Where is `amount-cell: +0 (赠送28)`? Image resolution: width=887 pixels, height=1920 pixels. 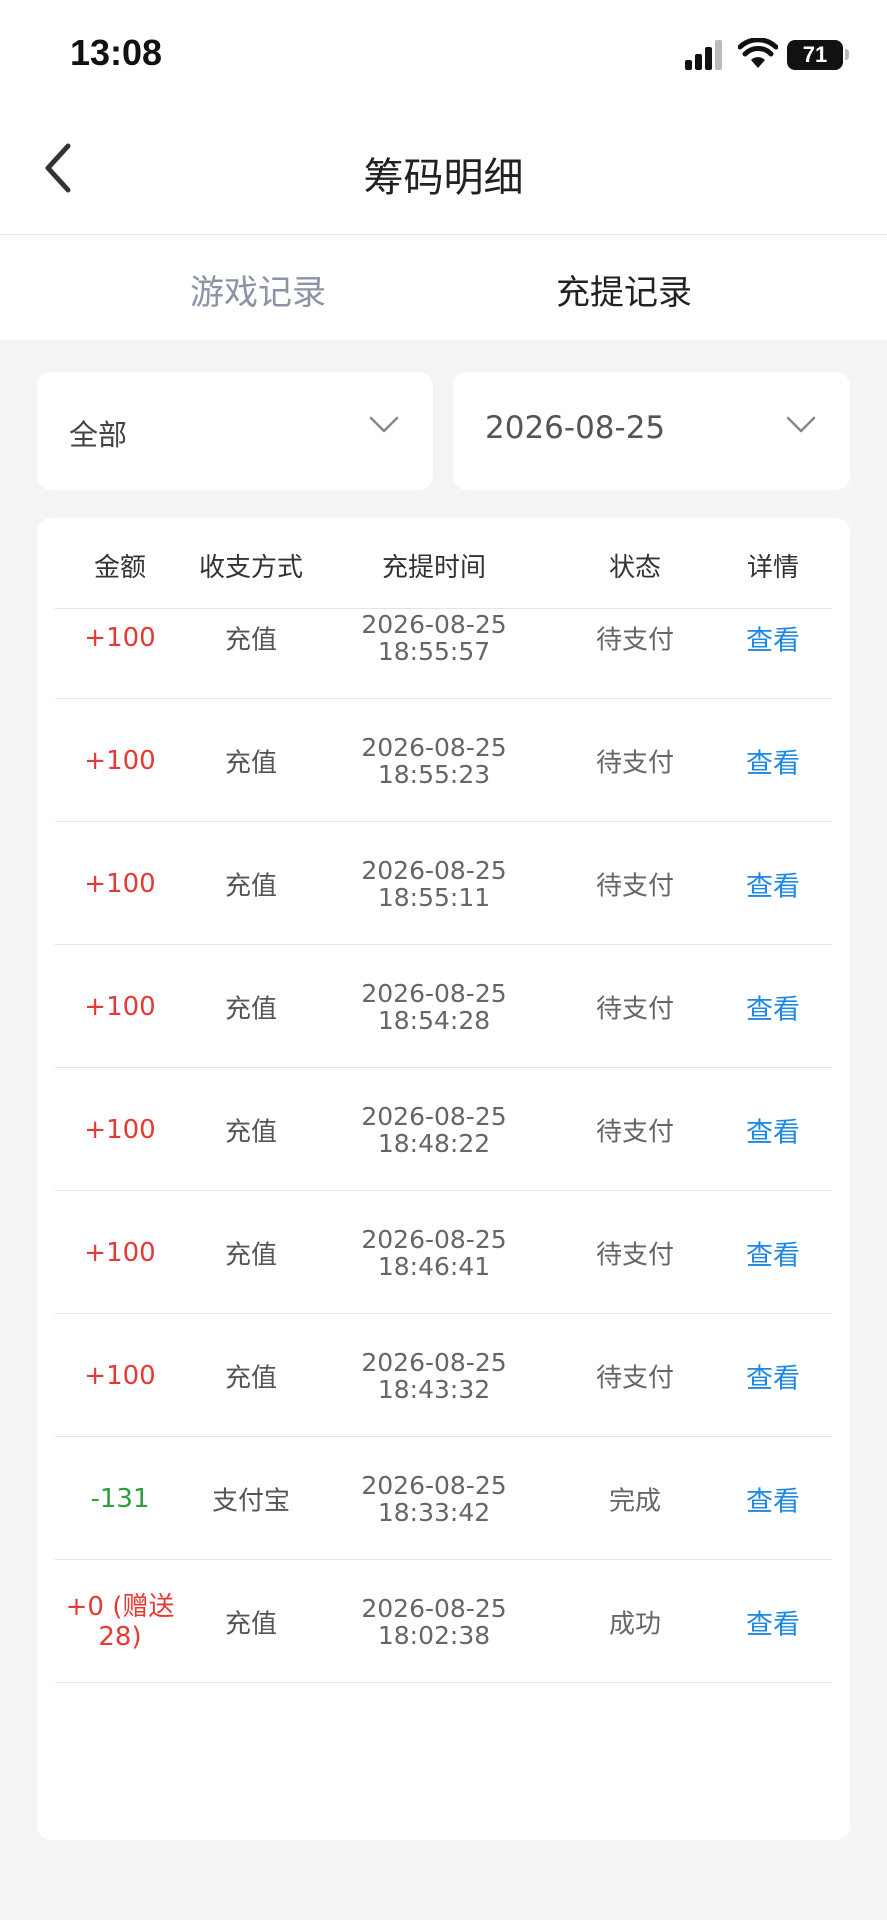
amount-cell: +0 (赠送28) is located at coordinates (120, 1621).